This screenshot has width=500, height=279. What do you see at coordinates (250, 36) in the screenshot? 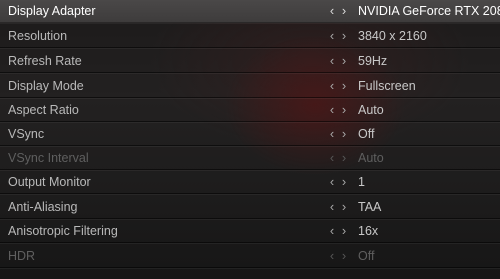
I see `setting-row-resolution: Resolution ‹ › 3840 x 2160` at bounding box center [250, 36].